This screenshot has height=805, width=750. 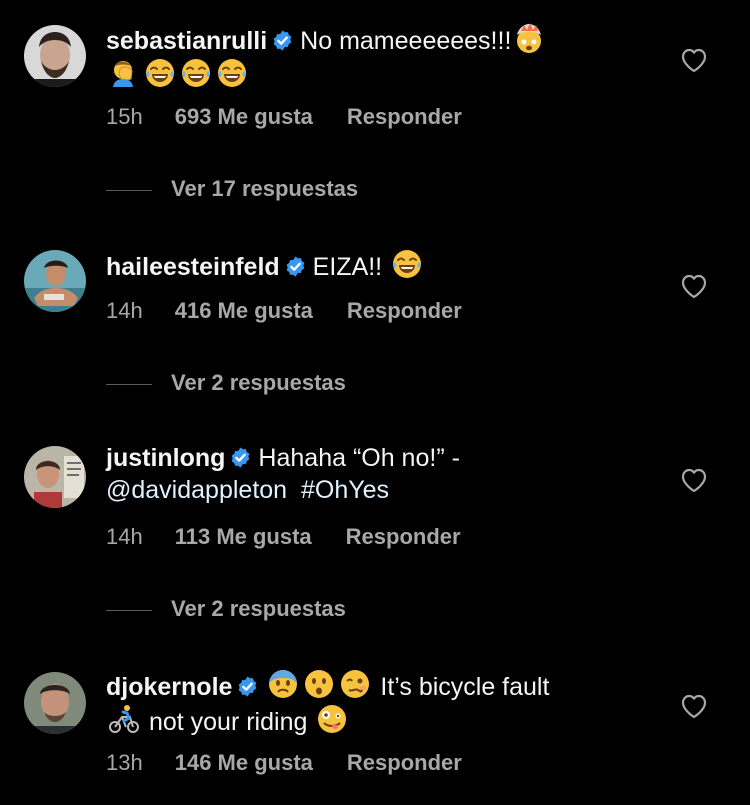 I want to click on view-replies-button: Ver 17 respuestas, so click(x=232, y=191).